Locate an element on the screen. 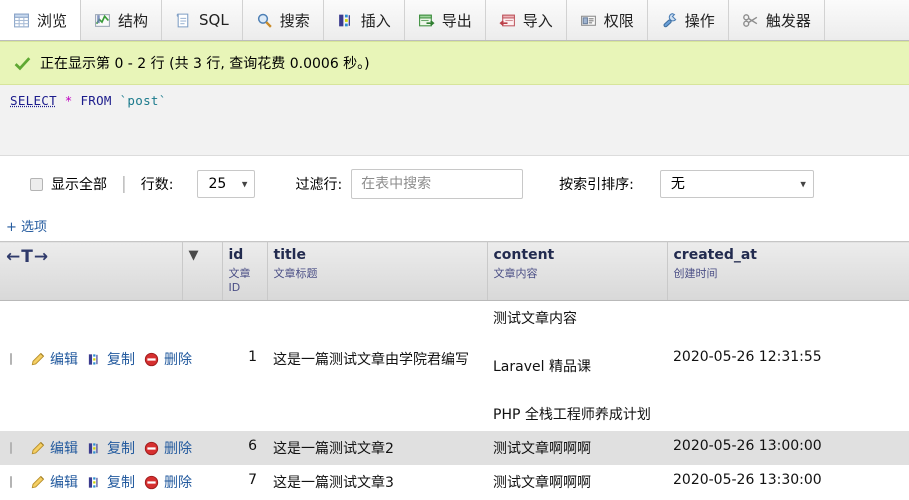 This screenshot has width=909, height=500. cell-id: 6 is located at coordinates (244, 448).